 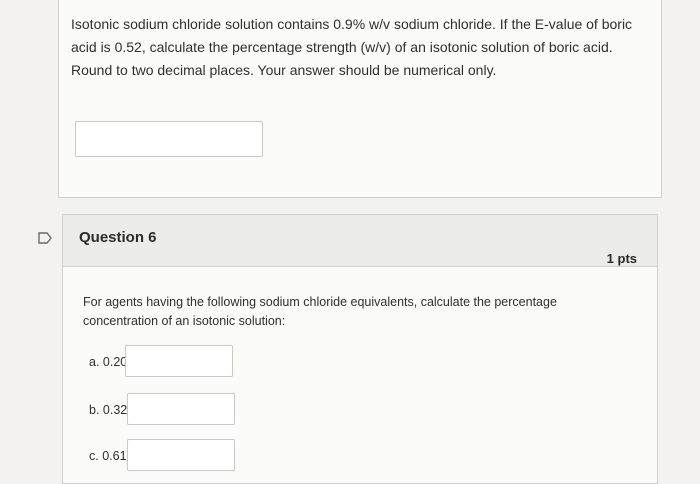 What do you see at coordinates (108, 410) in the screenshot?
I see `part-b-label: b. 0.32` at bounding box center [108, 410].